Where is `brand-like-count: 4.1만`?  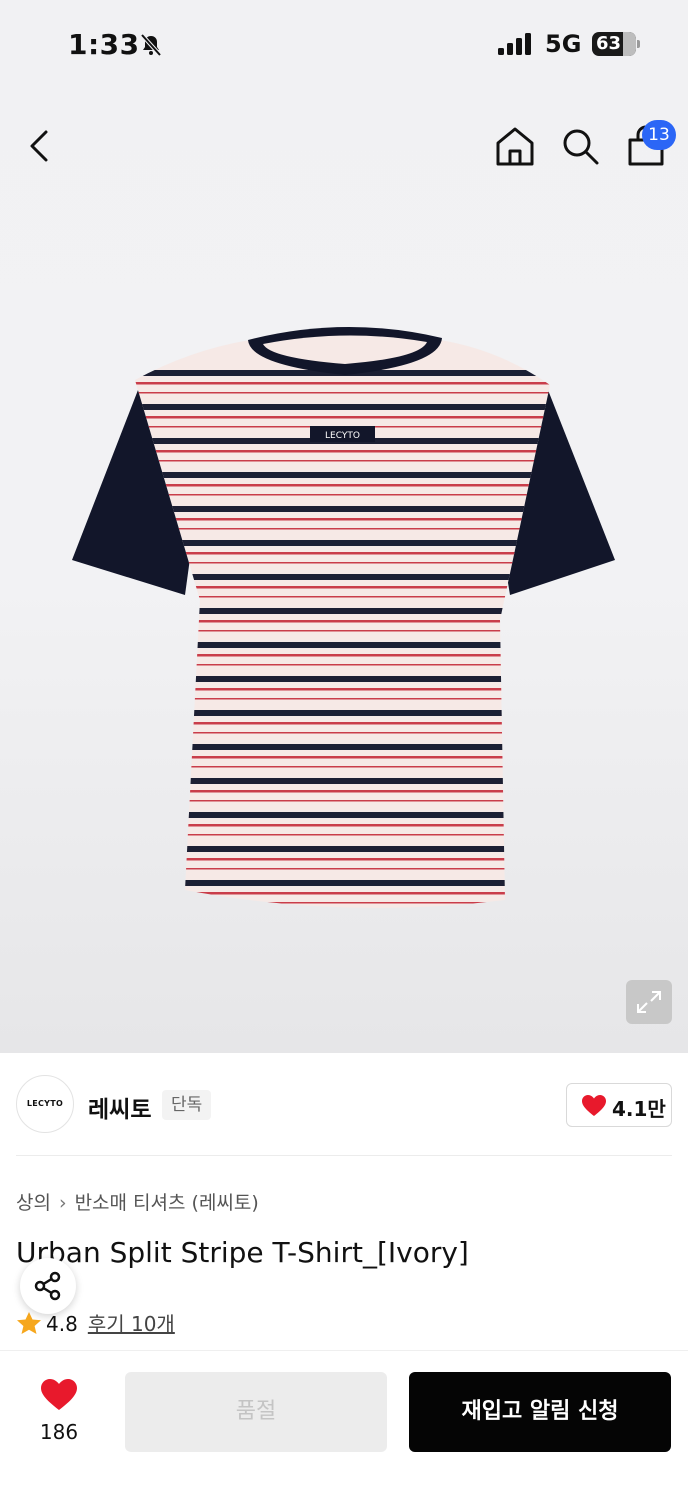
brand-like-count: 4.1만 is located at coordinates (639, 1109).